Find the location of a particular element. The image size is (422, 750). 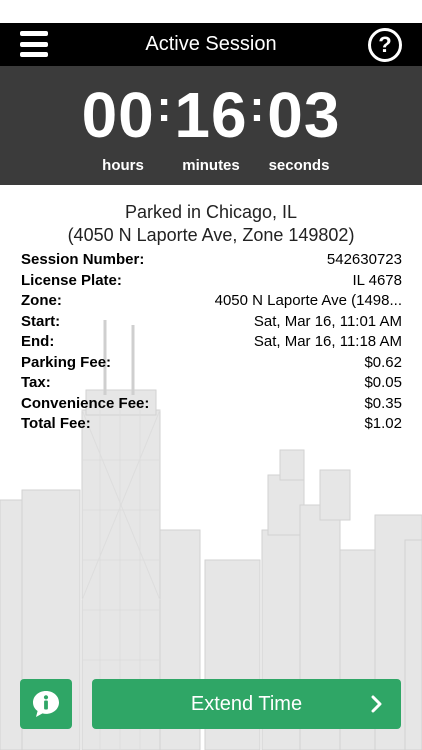

detail-value: Sat, Mar 16, 11:18 AM is located at coordinates (327, 341).